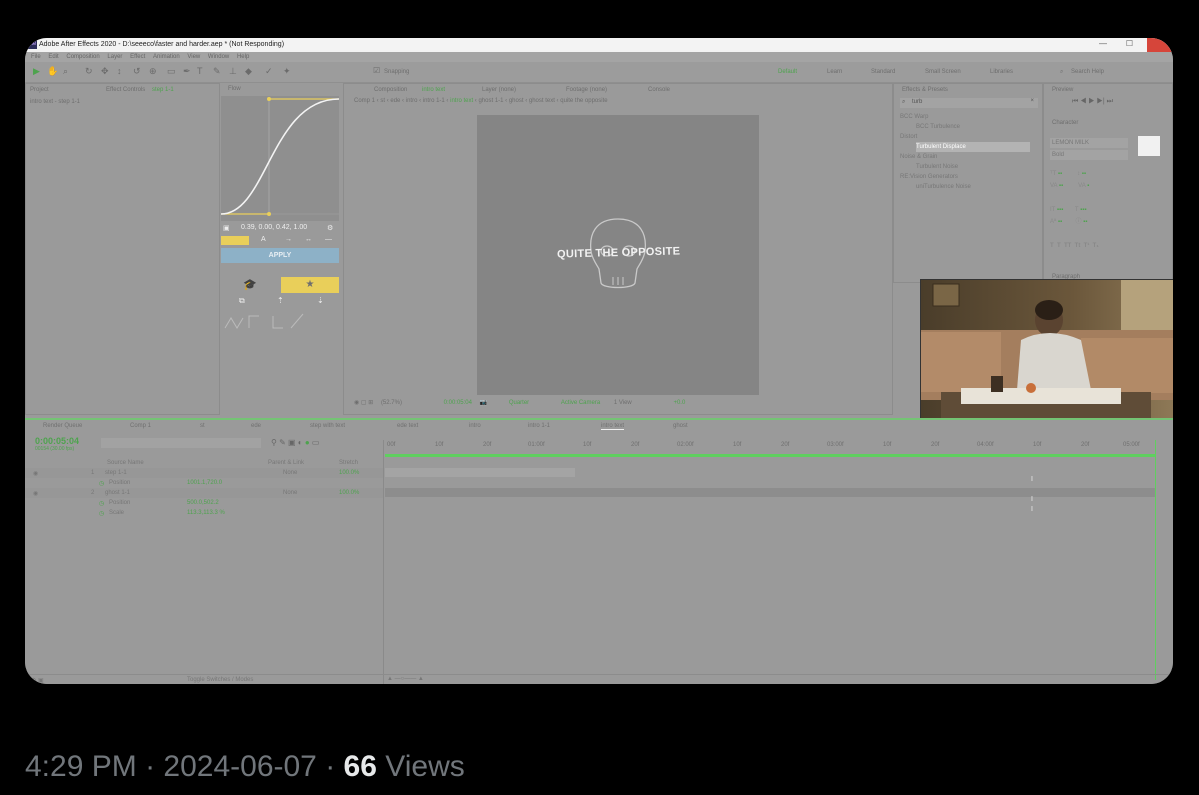  I want to click on layer-name: ghost 1-1, so click(117, 493).